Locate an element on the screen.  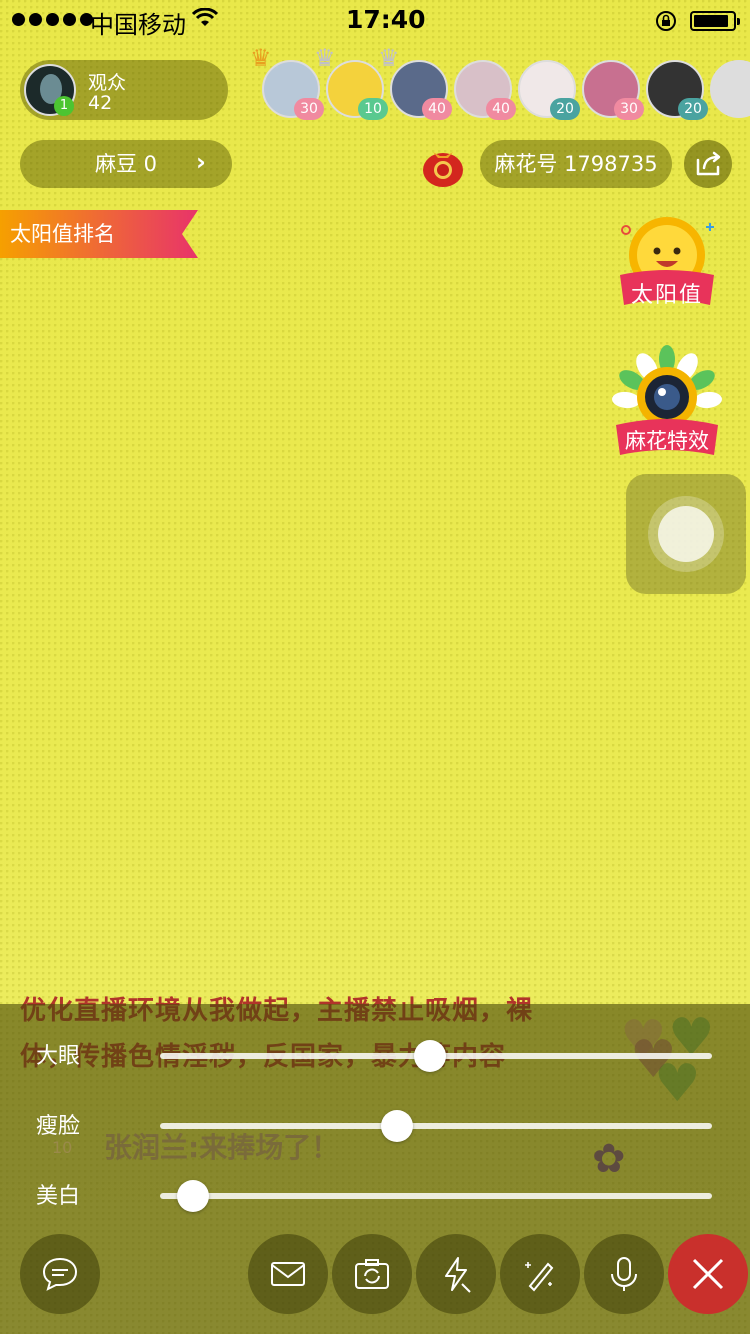
flip-camera-button is located at coordinates (372, 1274).